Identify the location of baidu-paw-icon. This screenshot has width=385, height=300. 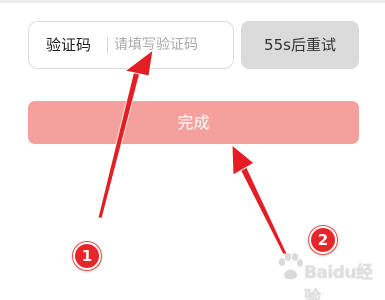
(290, 266).